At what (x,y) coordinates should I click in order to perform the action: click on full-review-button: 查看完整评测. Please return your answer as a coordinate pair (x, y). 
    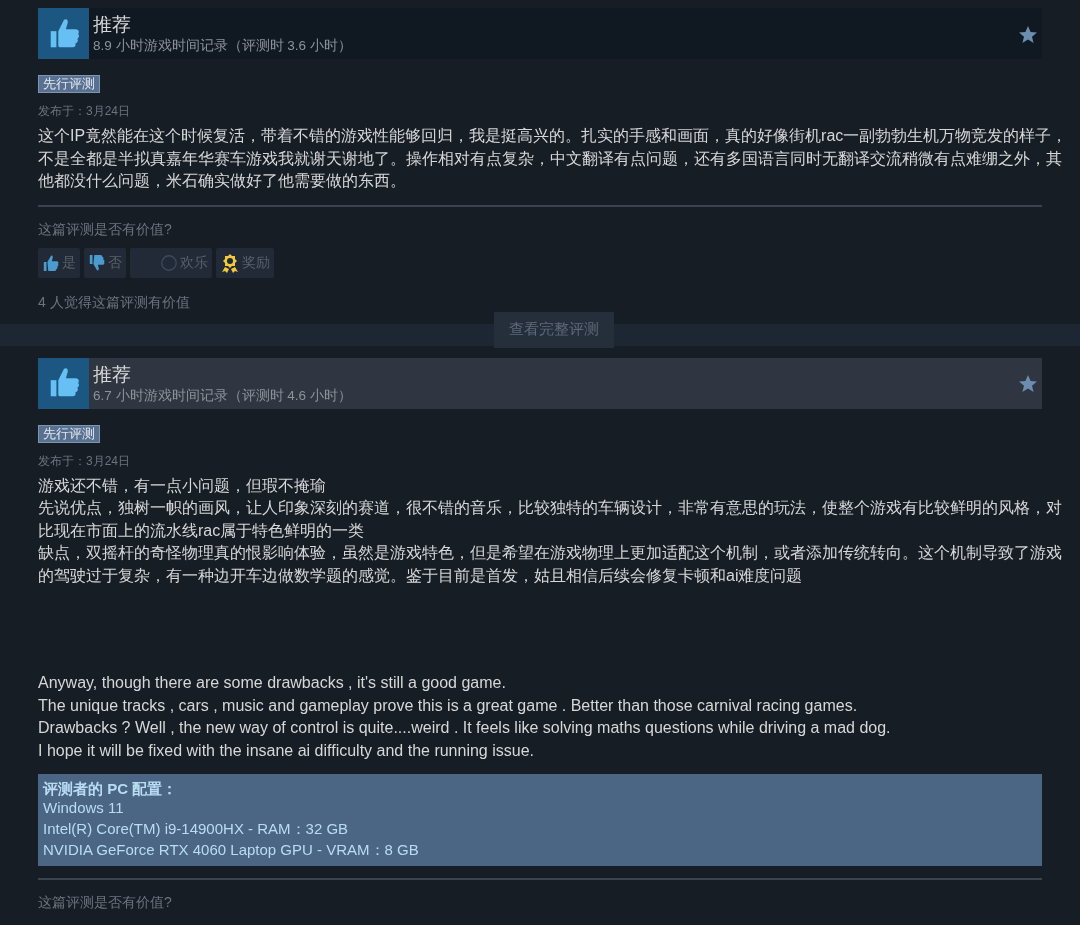
    Looking at the image, I should click on (554, 329).